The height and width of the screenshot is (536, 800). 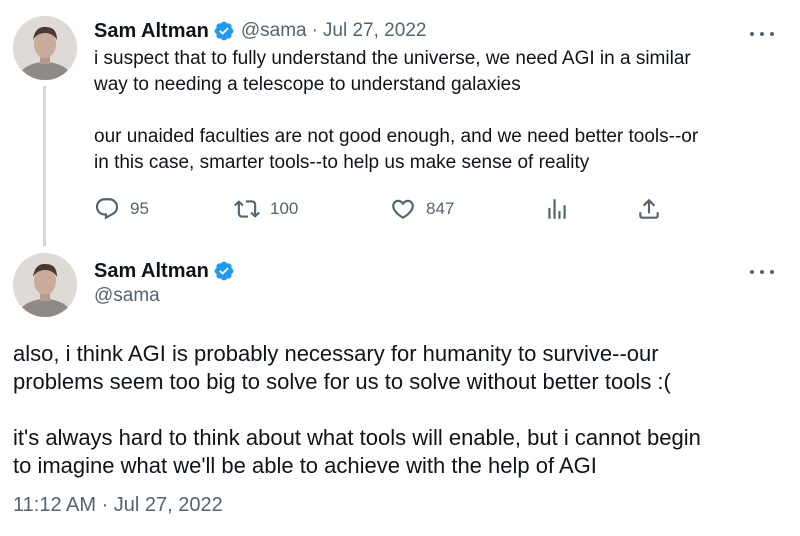 What do you see at coordinates (266, 209) in the screenshot?
I see `retweet-button: 100` at bounding box center [266, 209].